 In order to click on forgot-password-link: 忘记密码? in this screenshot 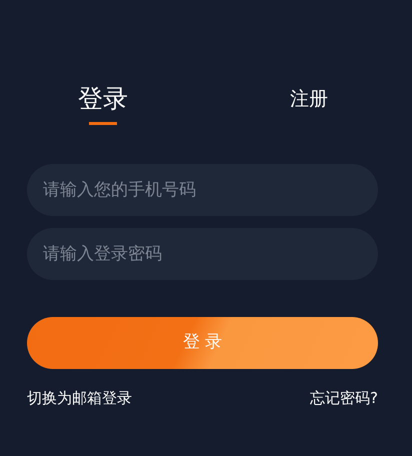, I will do `click(344, 398)`.